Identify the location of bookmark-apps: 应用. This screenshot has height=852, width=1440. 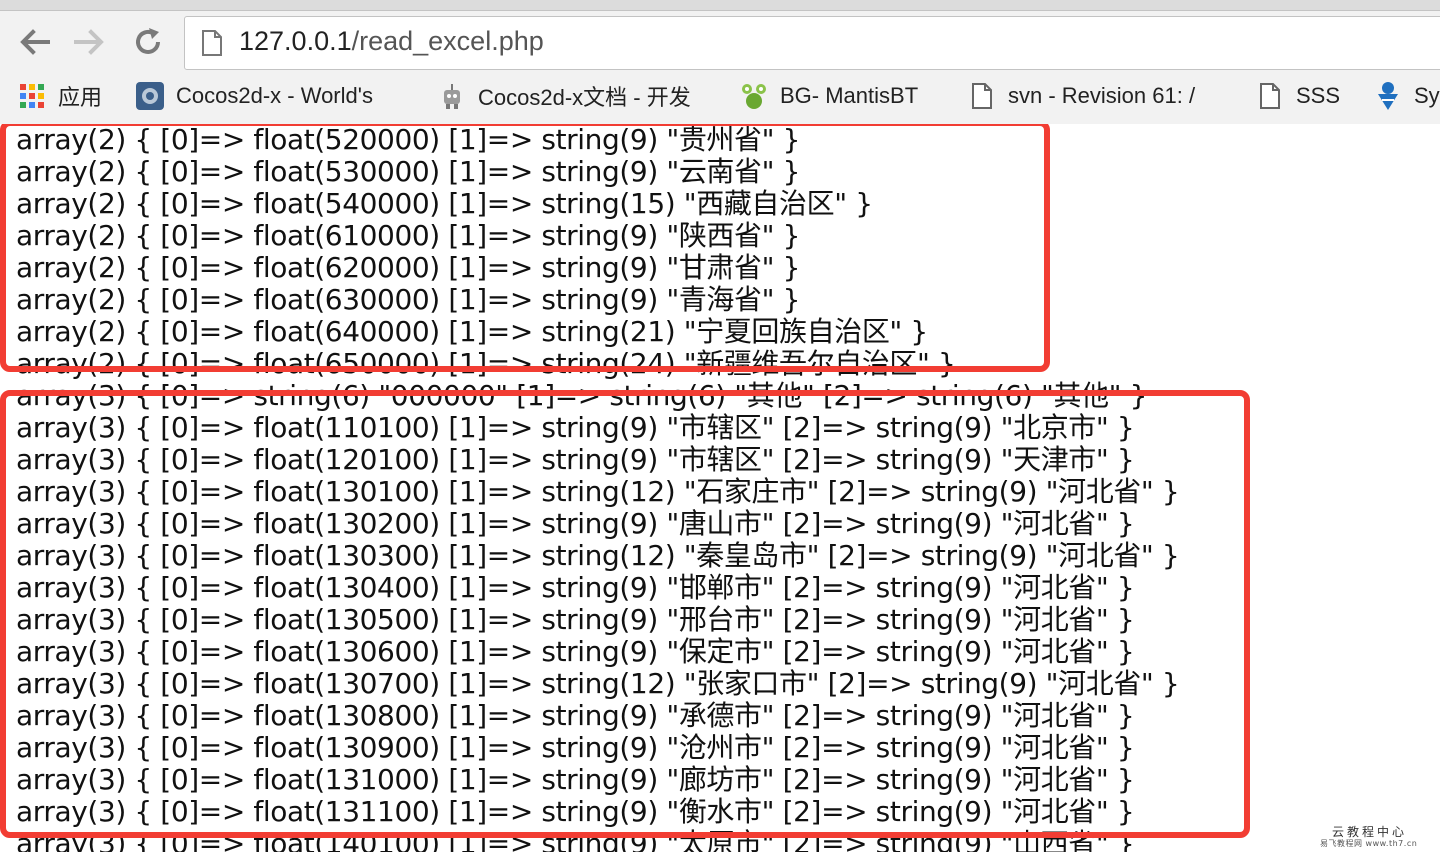
(59, 96).